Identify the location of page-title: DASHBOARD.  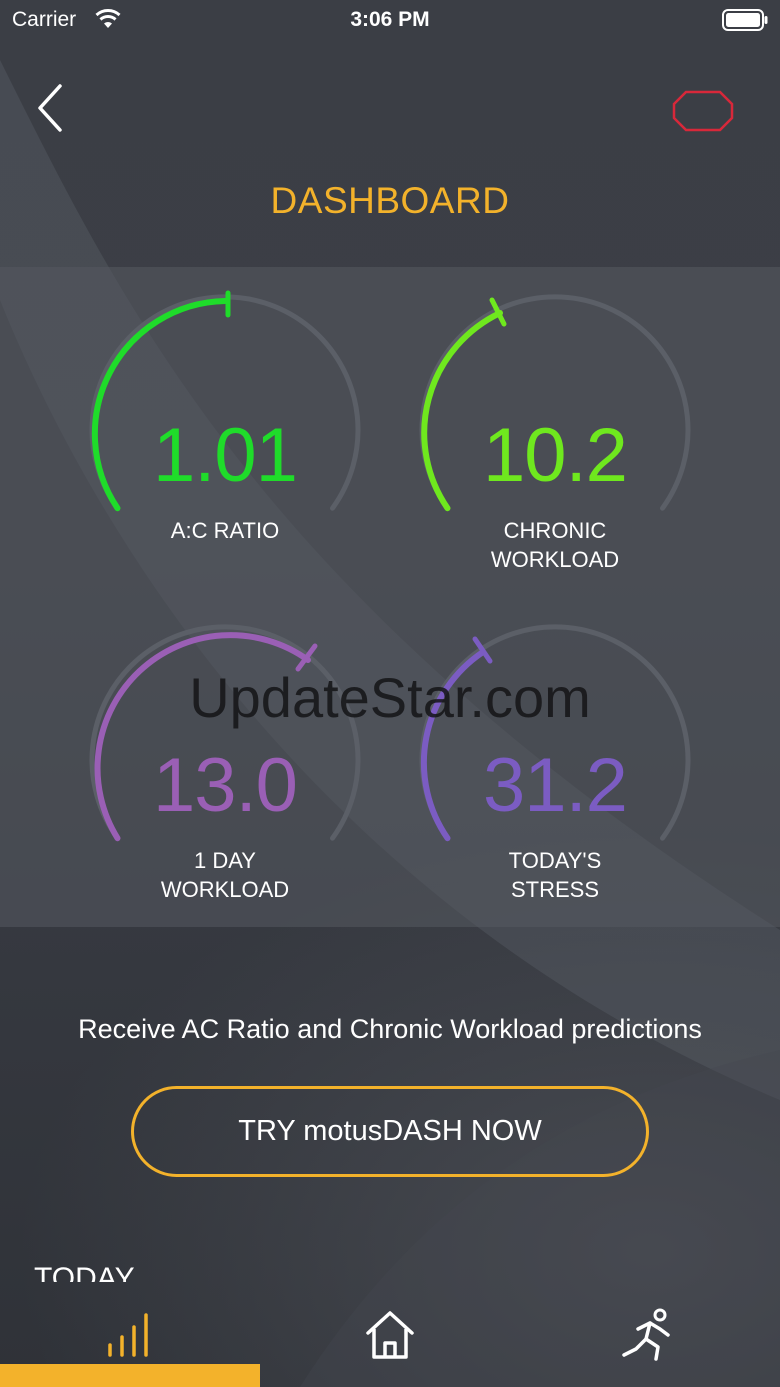
(390, 200).